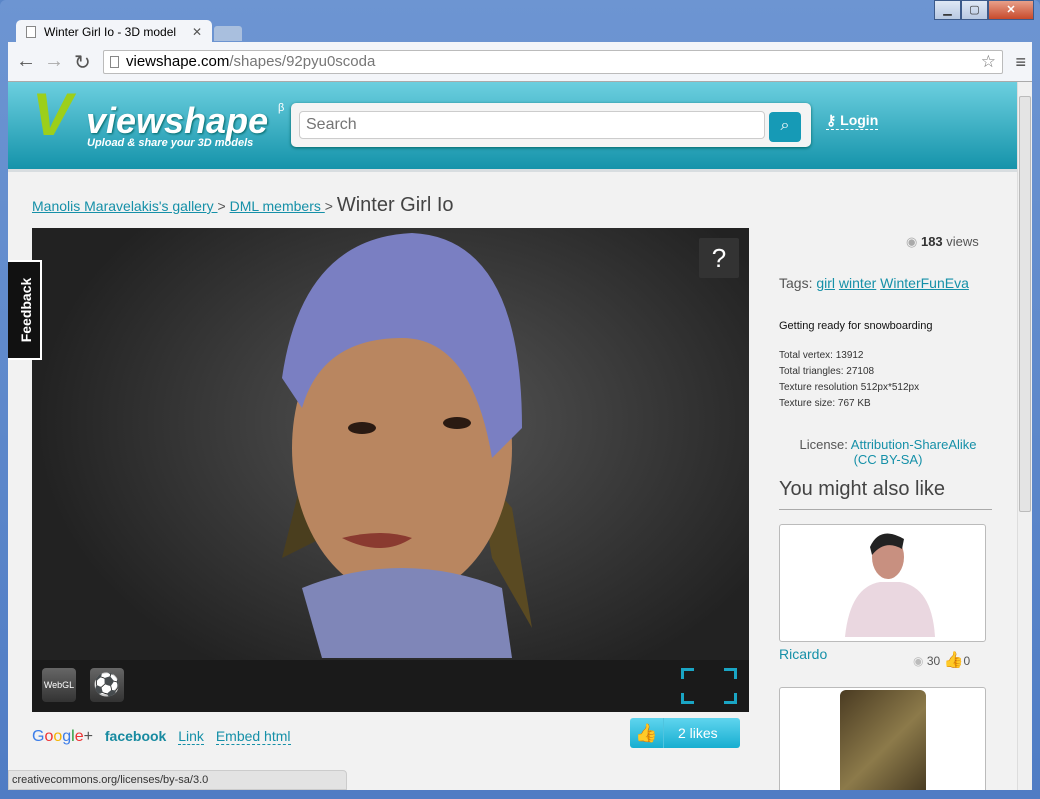  I want to click on fullscreen-icon, so click(709, 686).